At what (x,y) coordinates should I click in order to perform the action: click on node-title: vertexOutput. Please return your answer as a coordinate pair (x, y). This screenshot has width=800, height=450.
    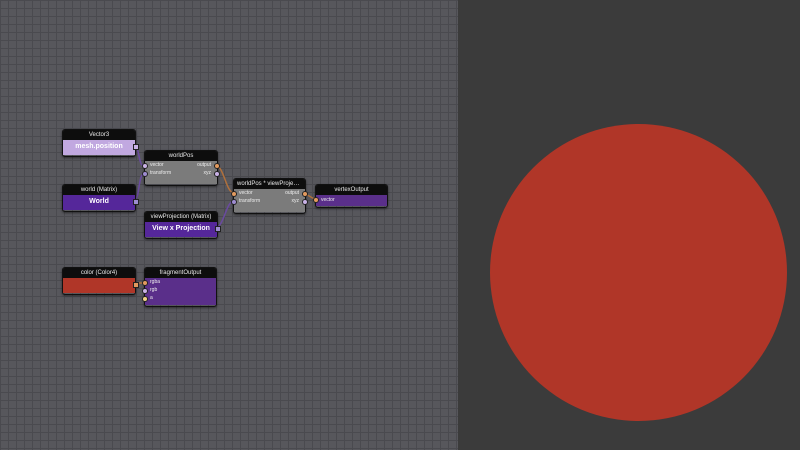
    Looking at the image, I should click on (351, 190).